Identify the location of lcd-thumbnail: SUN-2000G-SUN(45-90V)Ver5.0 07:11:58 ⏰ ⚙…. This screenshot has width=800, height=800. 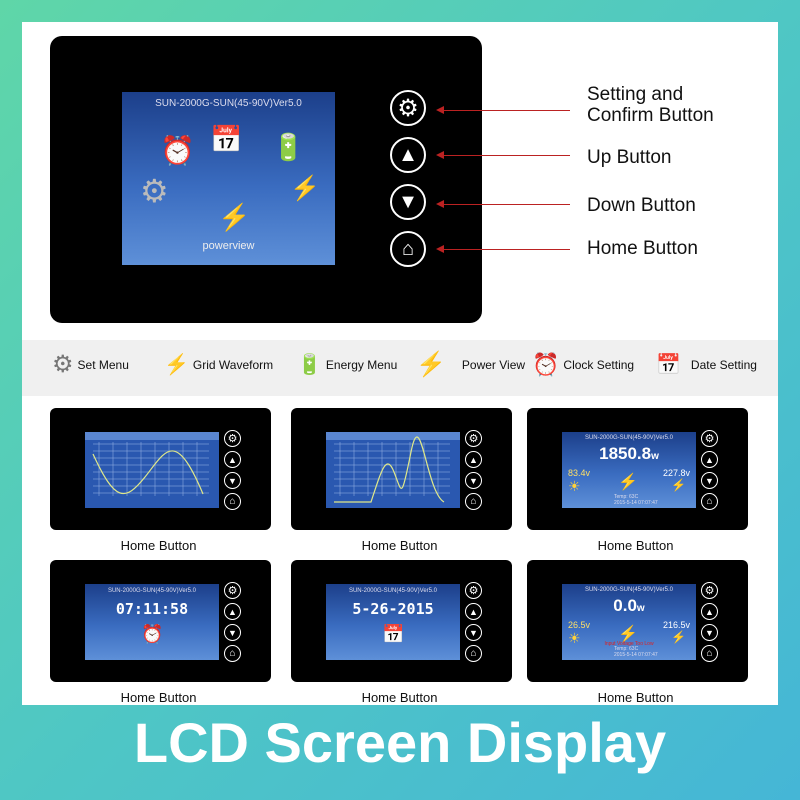
(160, 621).